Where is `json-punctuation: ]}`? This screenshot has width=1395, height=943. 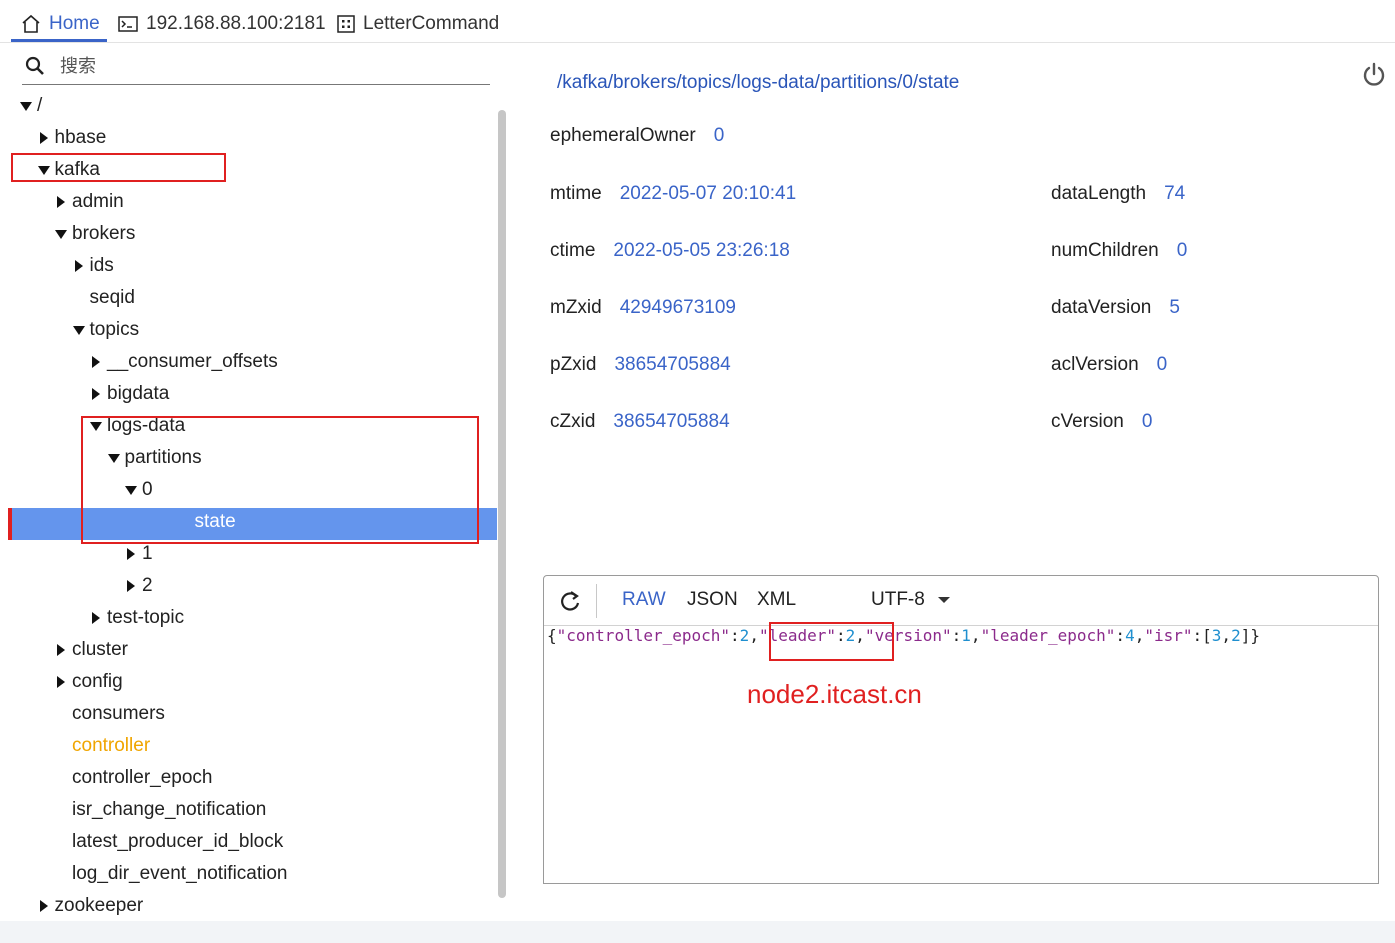
json-punctuation: ]} is located at coordinates (1250, 635).